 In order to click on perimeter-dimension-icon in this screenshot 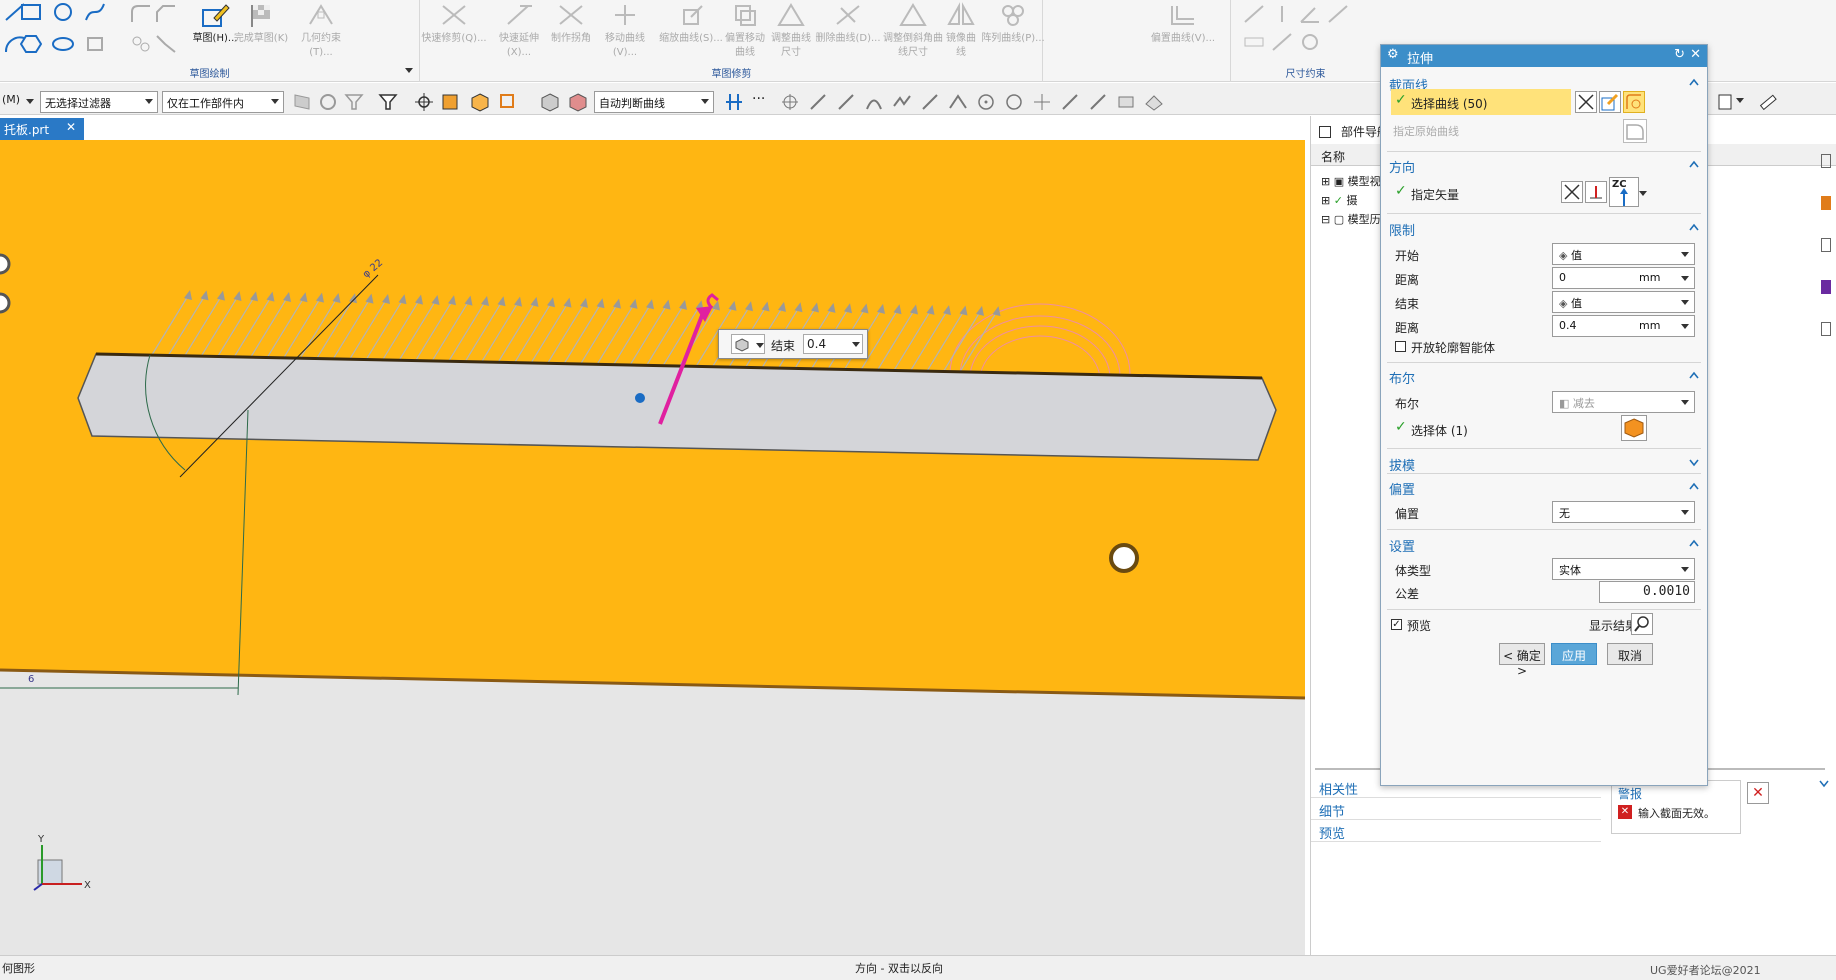, I will do `click(1338, 14)`.